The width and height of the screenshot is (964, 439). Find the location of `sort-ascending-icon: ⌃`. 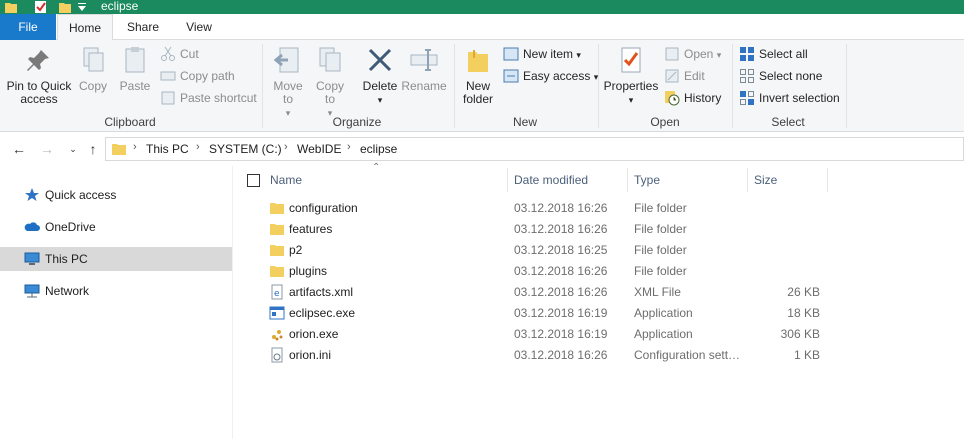

sort-ascending-icon: ⌃ is located at coordinates (376, 167).